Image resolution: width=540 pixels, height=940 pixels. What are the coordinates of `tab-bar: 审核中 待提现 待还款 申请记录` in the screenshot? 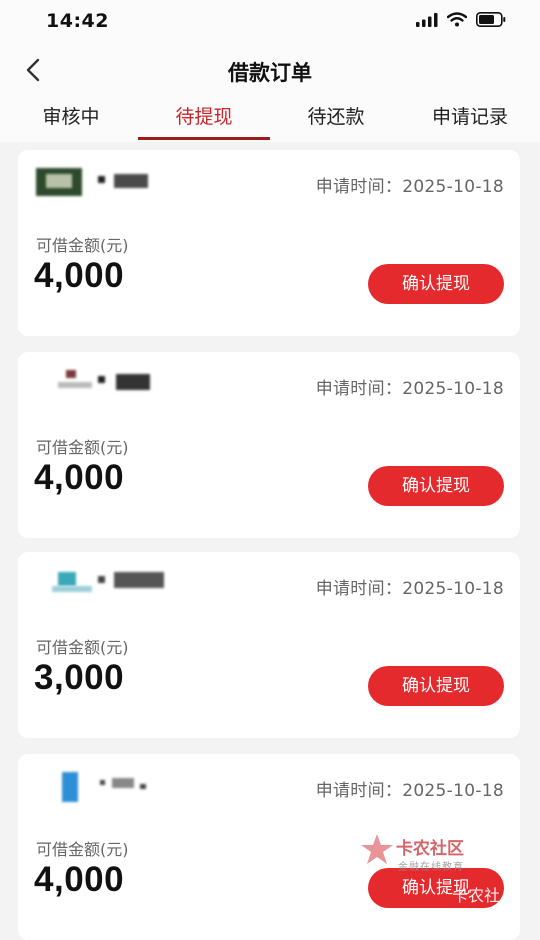 It's located at (270, 119).